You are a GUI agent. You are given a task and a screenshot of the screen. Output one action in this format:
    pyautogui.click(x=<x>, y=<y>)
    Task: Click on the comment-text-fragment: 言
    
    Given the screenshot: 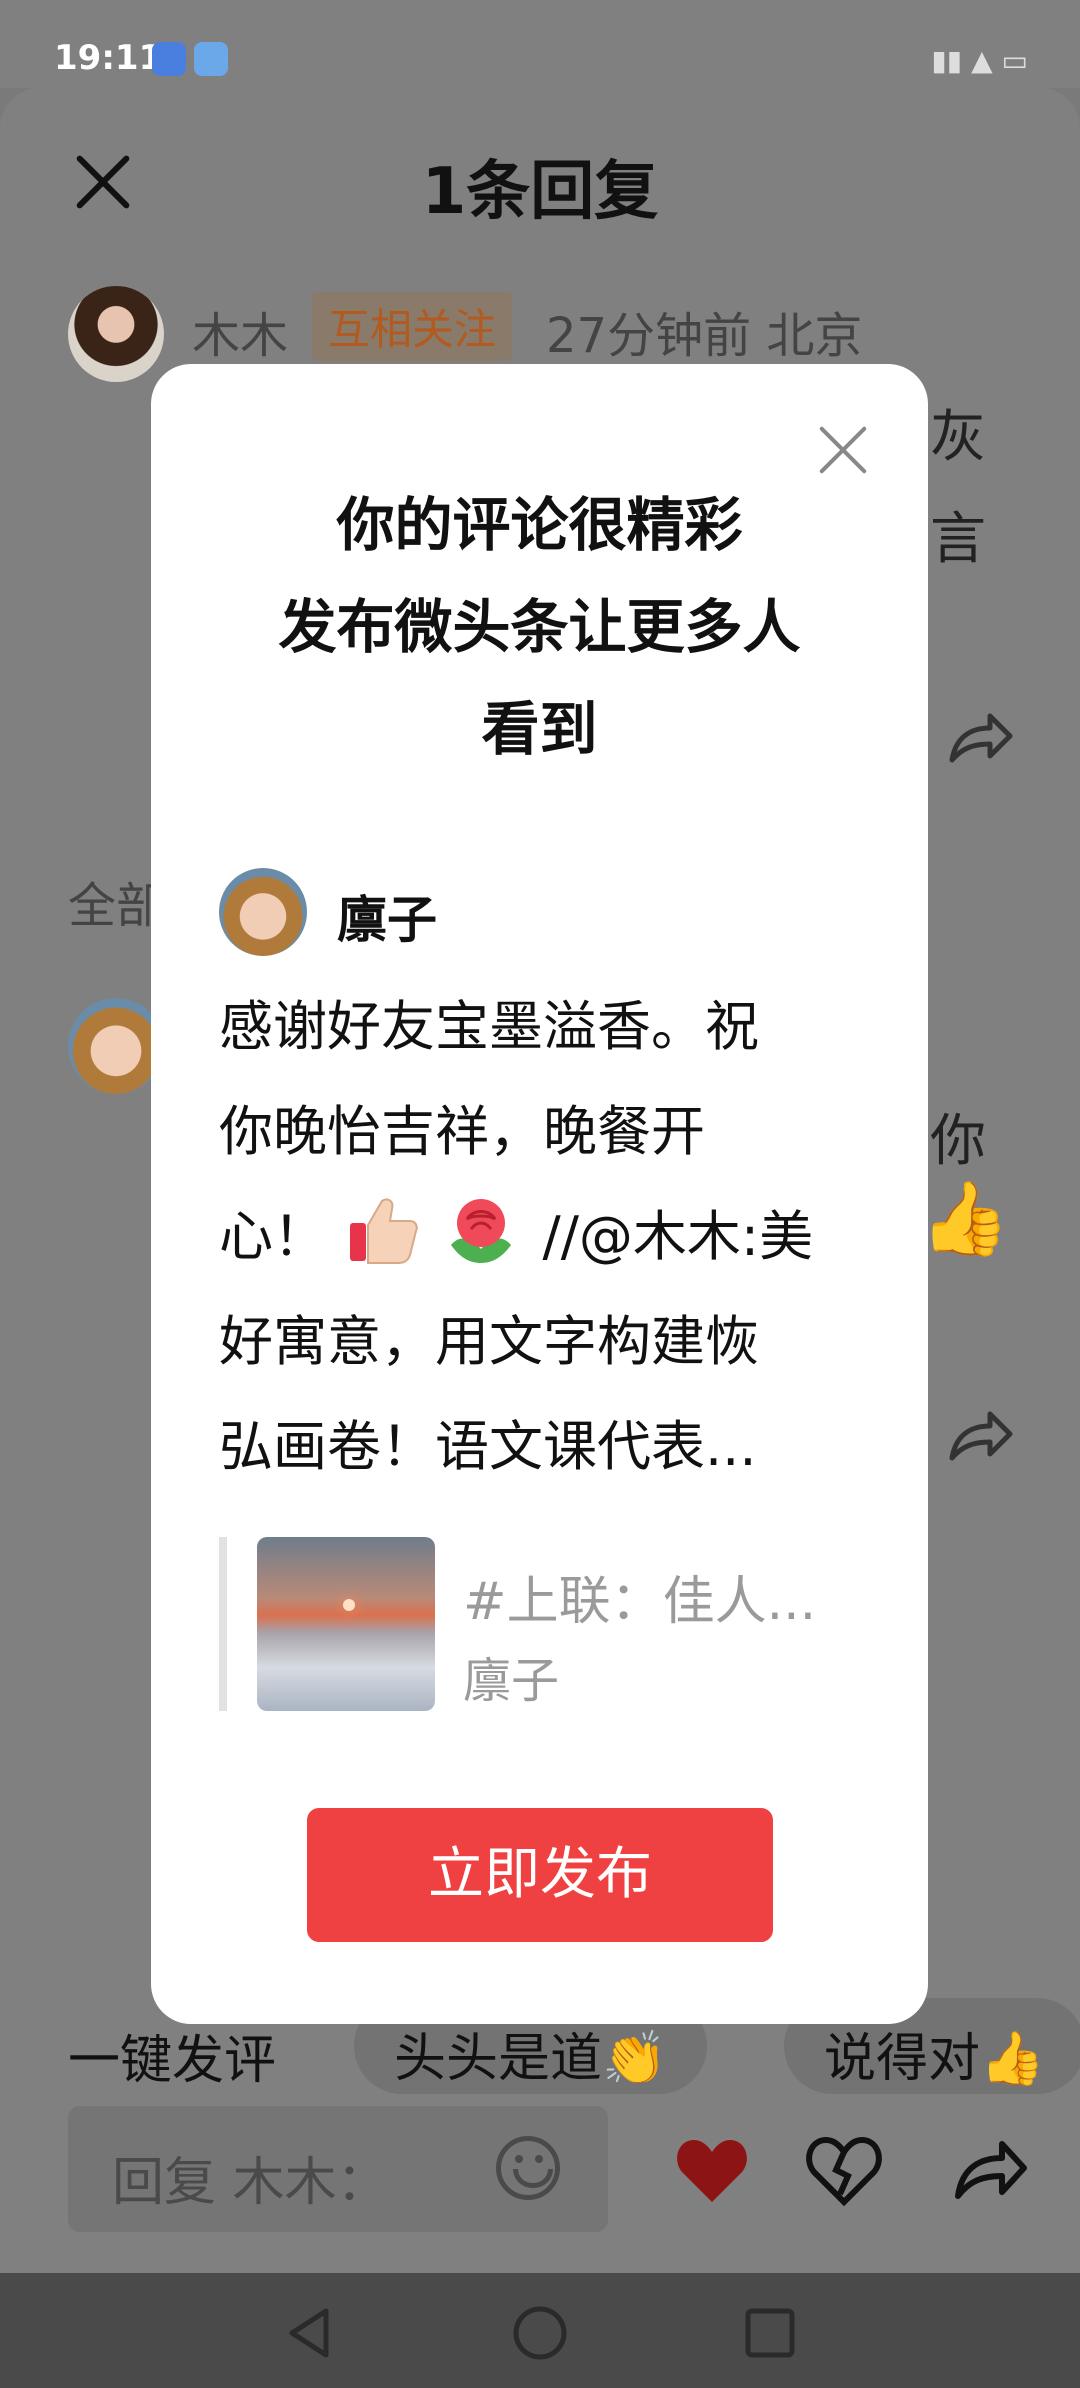 What is the action you would take?
    pyautogui.click(x=958, y=539)
    